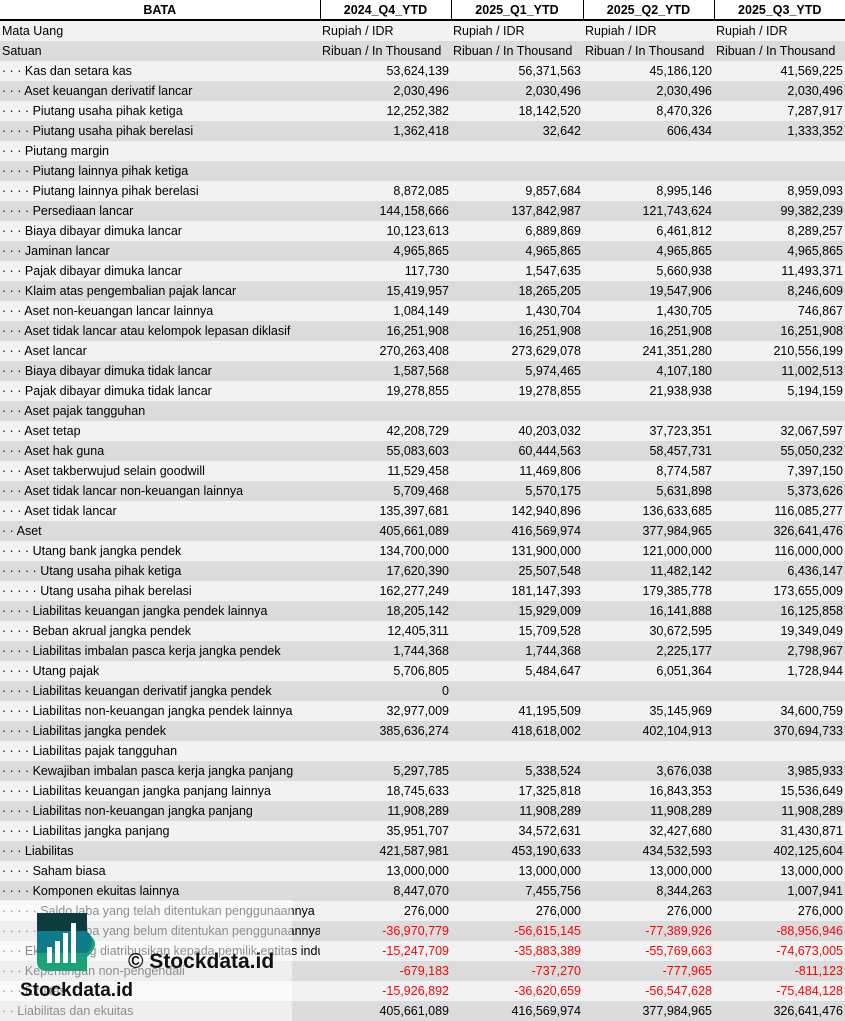  Describe the element at coordinates (69, 871) in the screenshot. I see `row-label-text: Saham biasa` at that location.